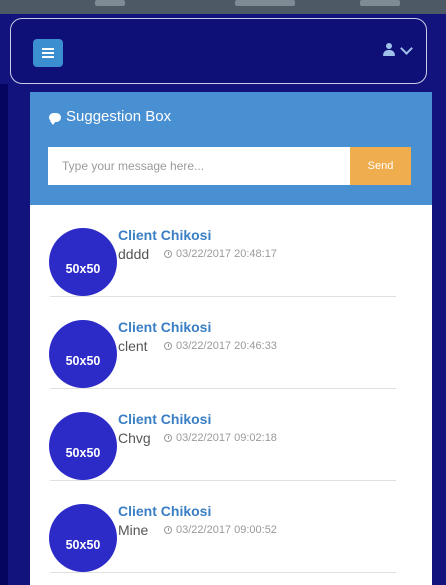 This screenshot has width=446, height=585. Describe the element at coordinates (380, 166) in the screenshot. I see `send-button: Send` at that location.